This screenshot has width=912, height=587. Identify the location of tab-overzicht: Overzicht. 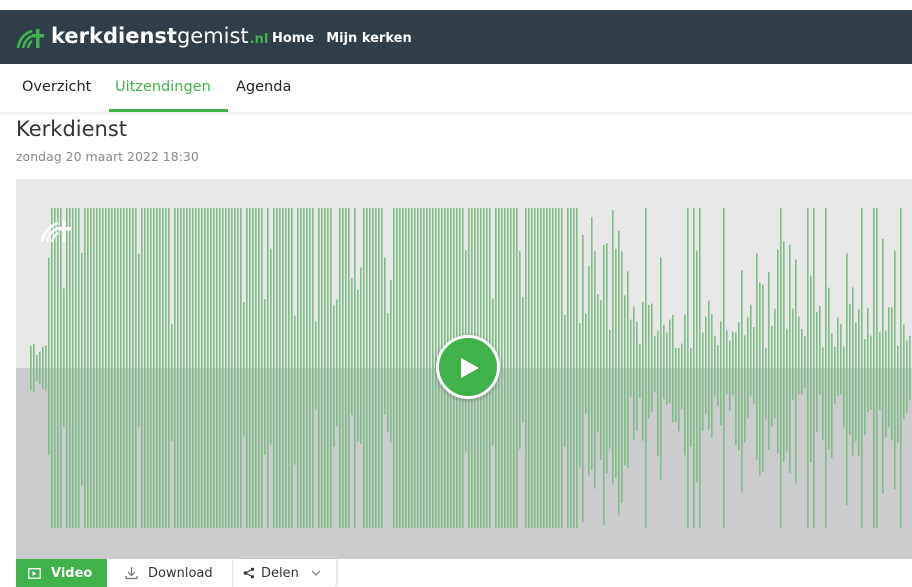
(56, 87).